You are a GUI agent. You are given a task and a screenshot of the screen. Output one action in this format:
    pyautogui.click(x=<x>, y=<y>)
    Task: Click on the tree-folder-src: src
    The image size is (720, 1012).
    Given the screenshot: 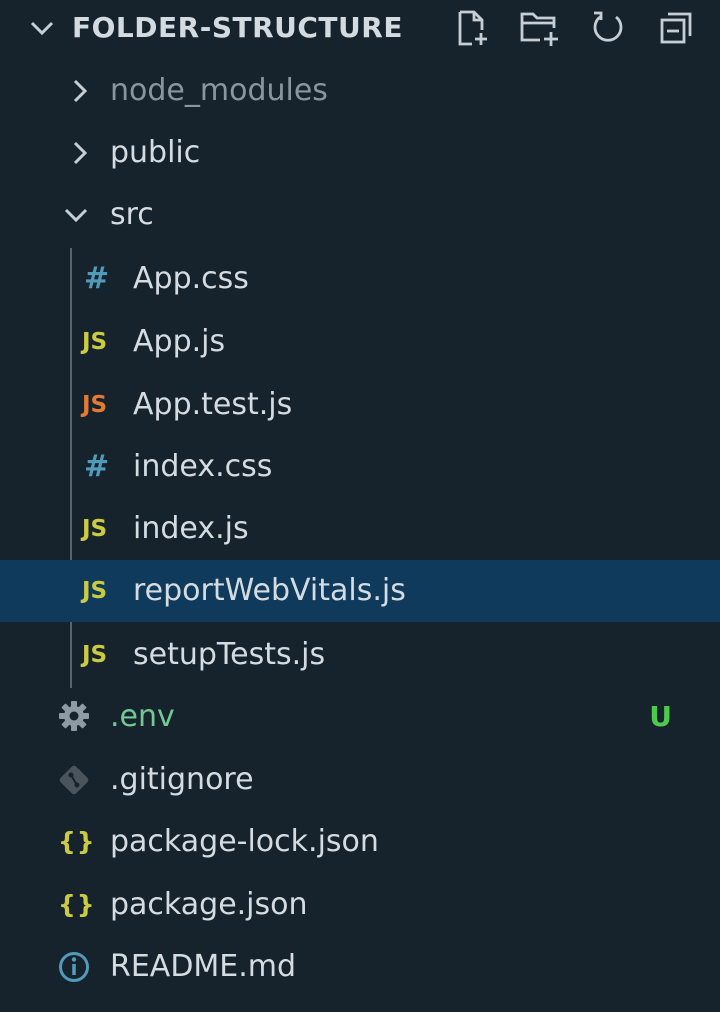 What is the action you would take?
    pyautogui.click(x=360, y=215)
    